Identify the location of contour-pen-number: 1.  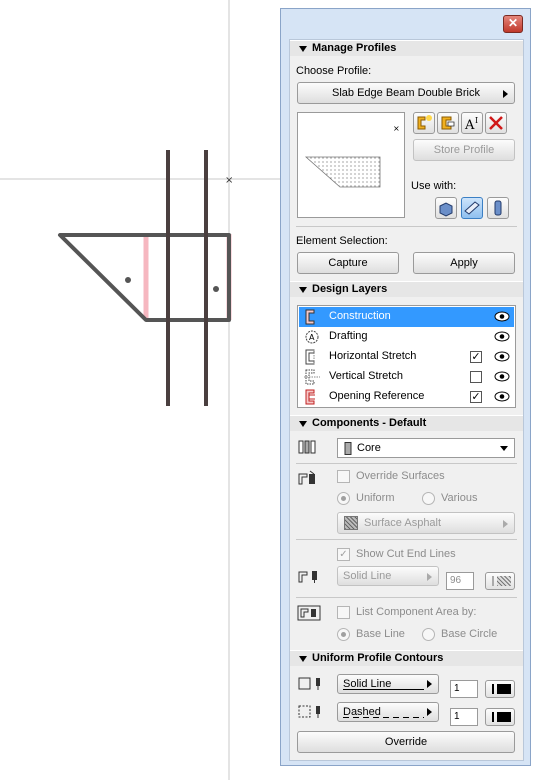
(464, 689).